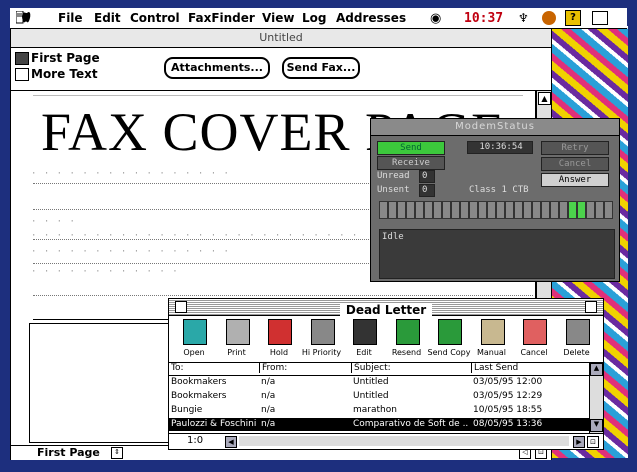 Image resolution: width=637 pixels, height=472 pixels. I want to click on address-field-placeholder: · · · · · · · · · · · · · · · ·, so click(130, 252).